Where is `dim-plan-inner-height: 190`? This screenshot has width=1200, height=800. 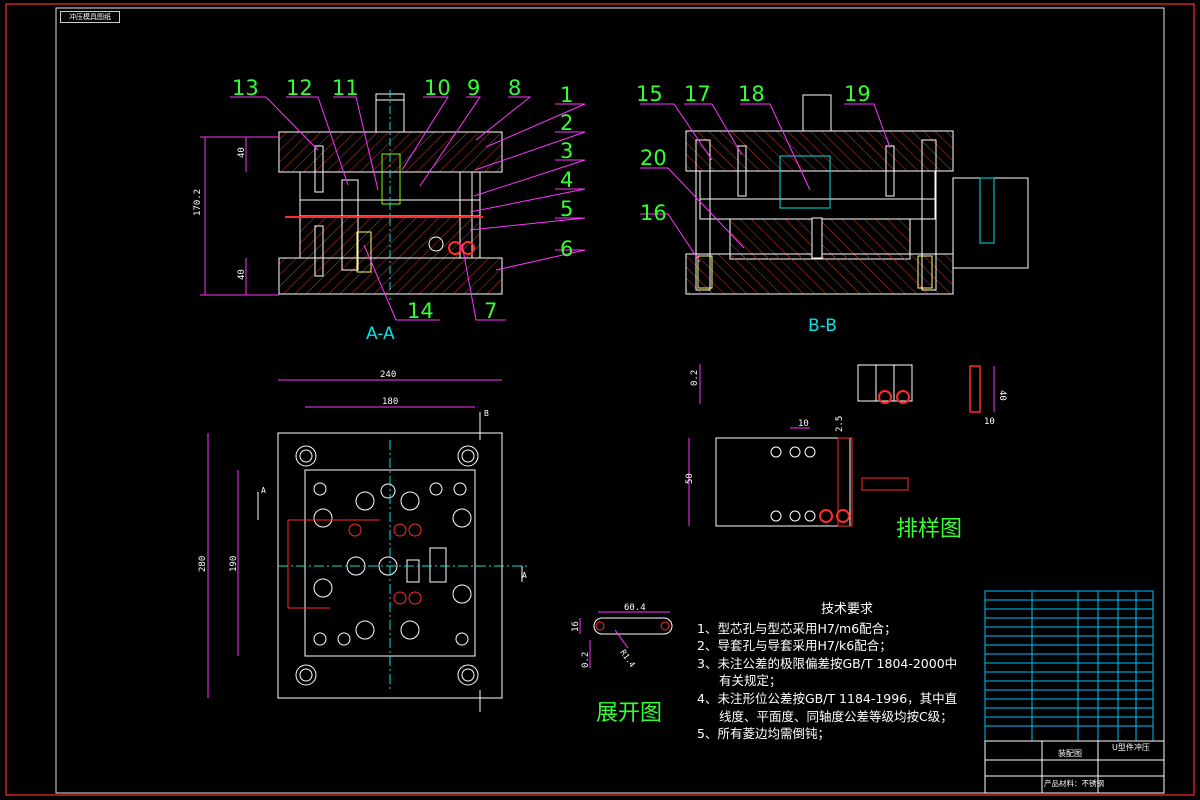 dim-plan-inner-height: 190 is located at coordinates (234, 564).